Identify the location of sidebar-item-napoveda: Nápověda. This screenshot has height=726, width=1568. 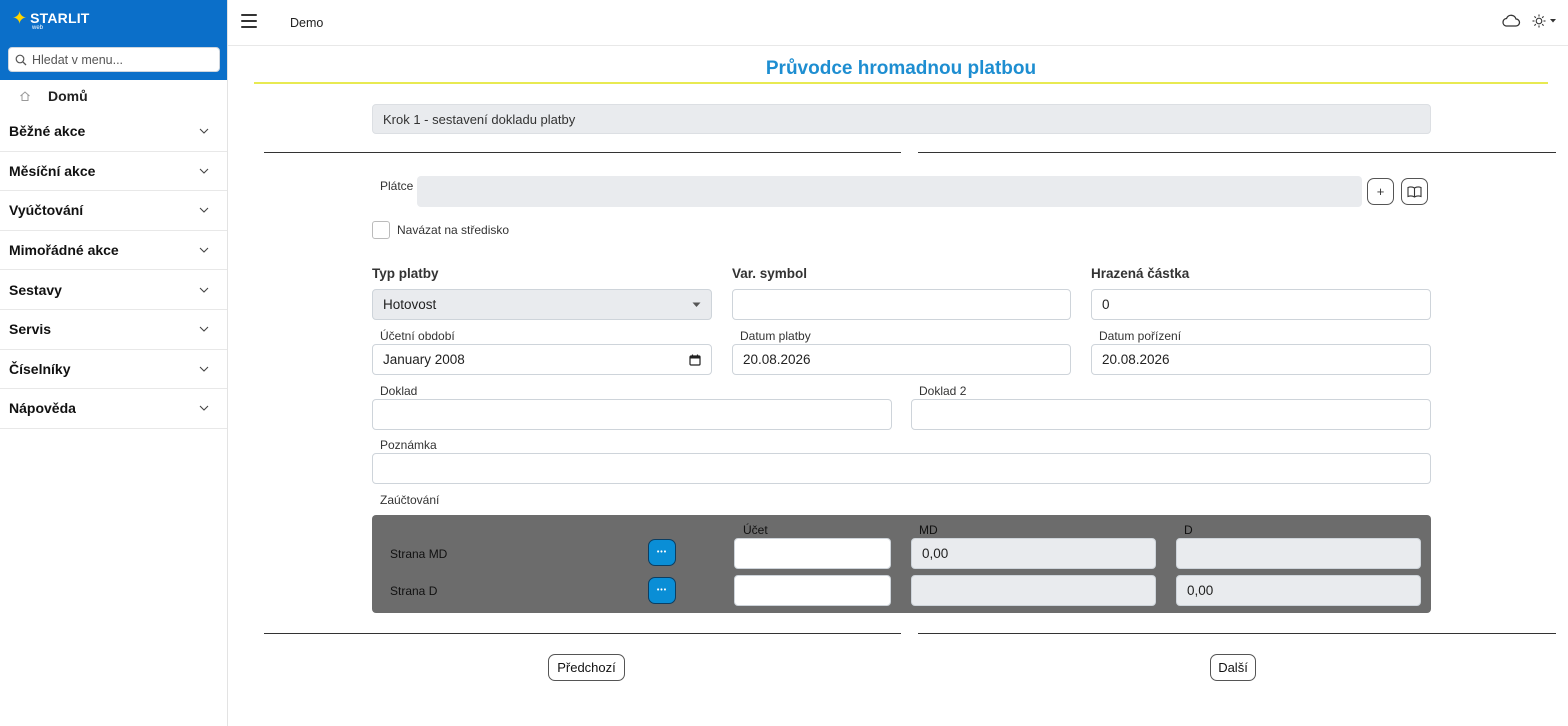
(113, 409).